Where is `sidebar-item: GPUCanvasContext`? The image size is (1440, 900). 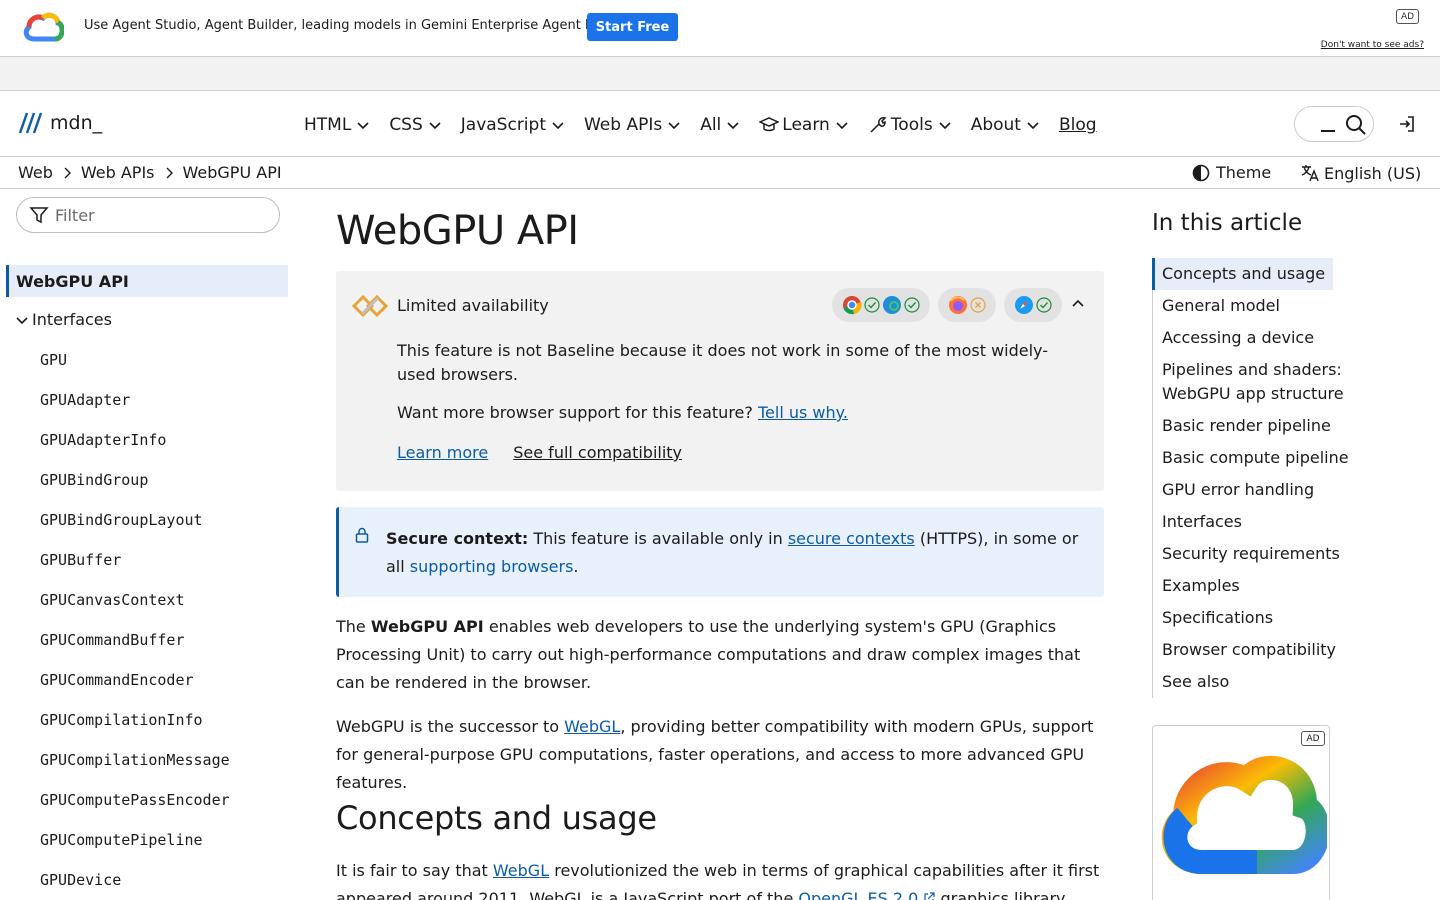
sidebar-item: GPUCanvasContext is located at coordinates (135, 600).